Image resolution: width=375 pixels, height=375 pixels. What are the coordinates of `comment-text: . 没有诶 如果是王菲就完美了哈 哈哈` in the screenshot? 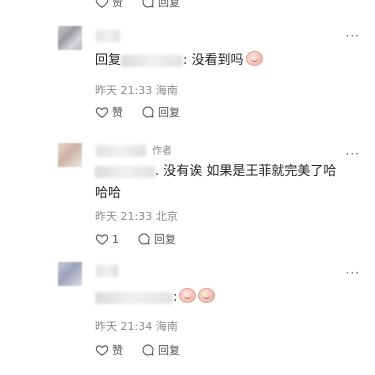 It's located at (228, 183).